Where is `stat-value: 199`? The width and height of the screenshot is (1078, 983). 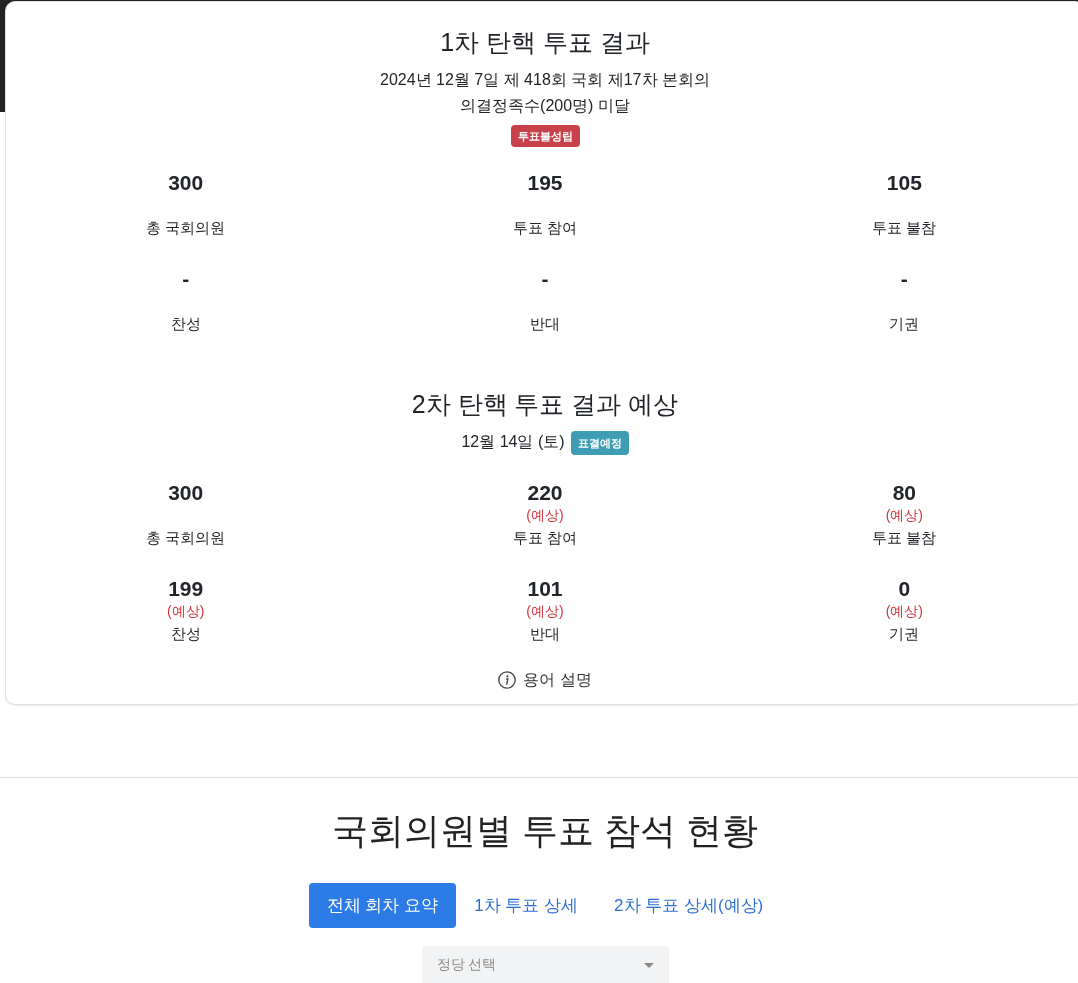
stat-value: 199 is located at coordinates (186, 589).